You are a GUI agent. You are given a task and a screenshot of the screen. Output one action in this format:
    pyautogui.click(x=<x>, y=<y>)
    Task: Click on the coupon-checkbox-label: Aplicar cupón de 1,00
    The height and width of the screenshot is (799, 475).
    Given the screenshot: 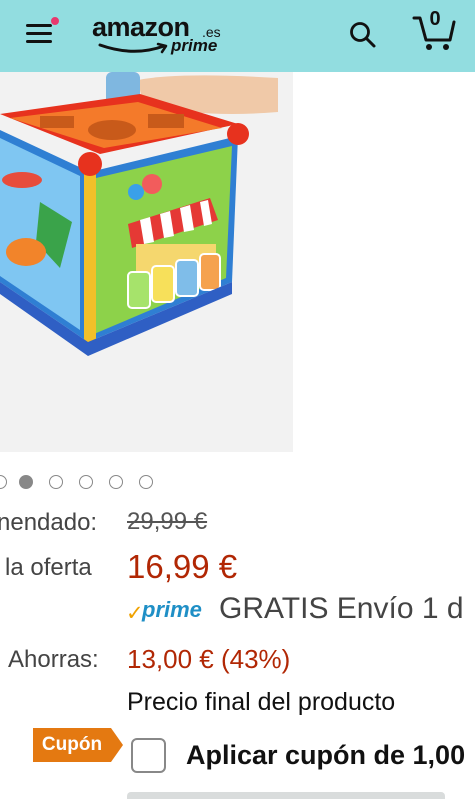 What is the action you would take?
    pyautogui.click(x=325, y=755)
    